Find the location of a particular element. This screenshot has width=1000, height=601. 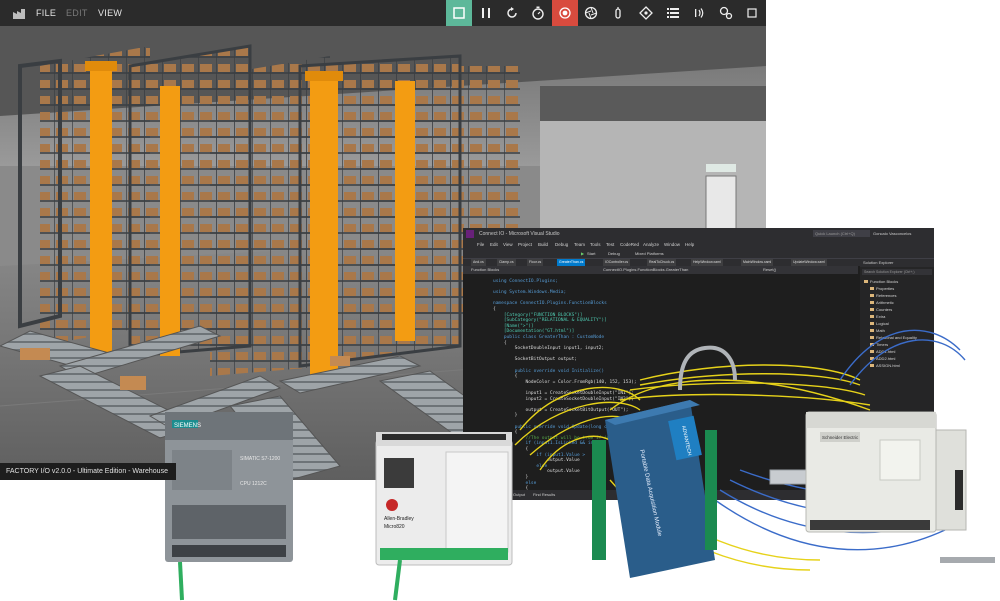

schneider-plc: Schneider Electric is located at coordinates (900, 487).